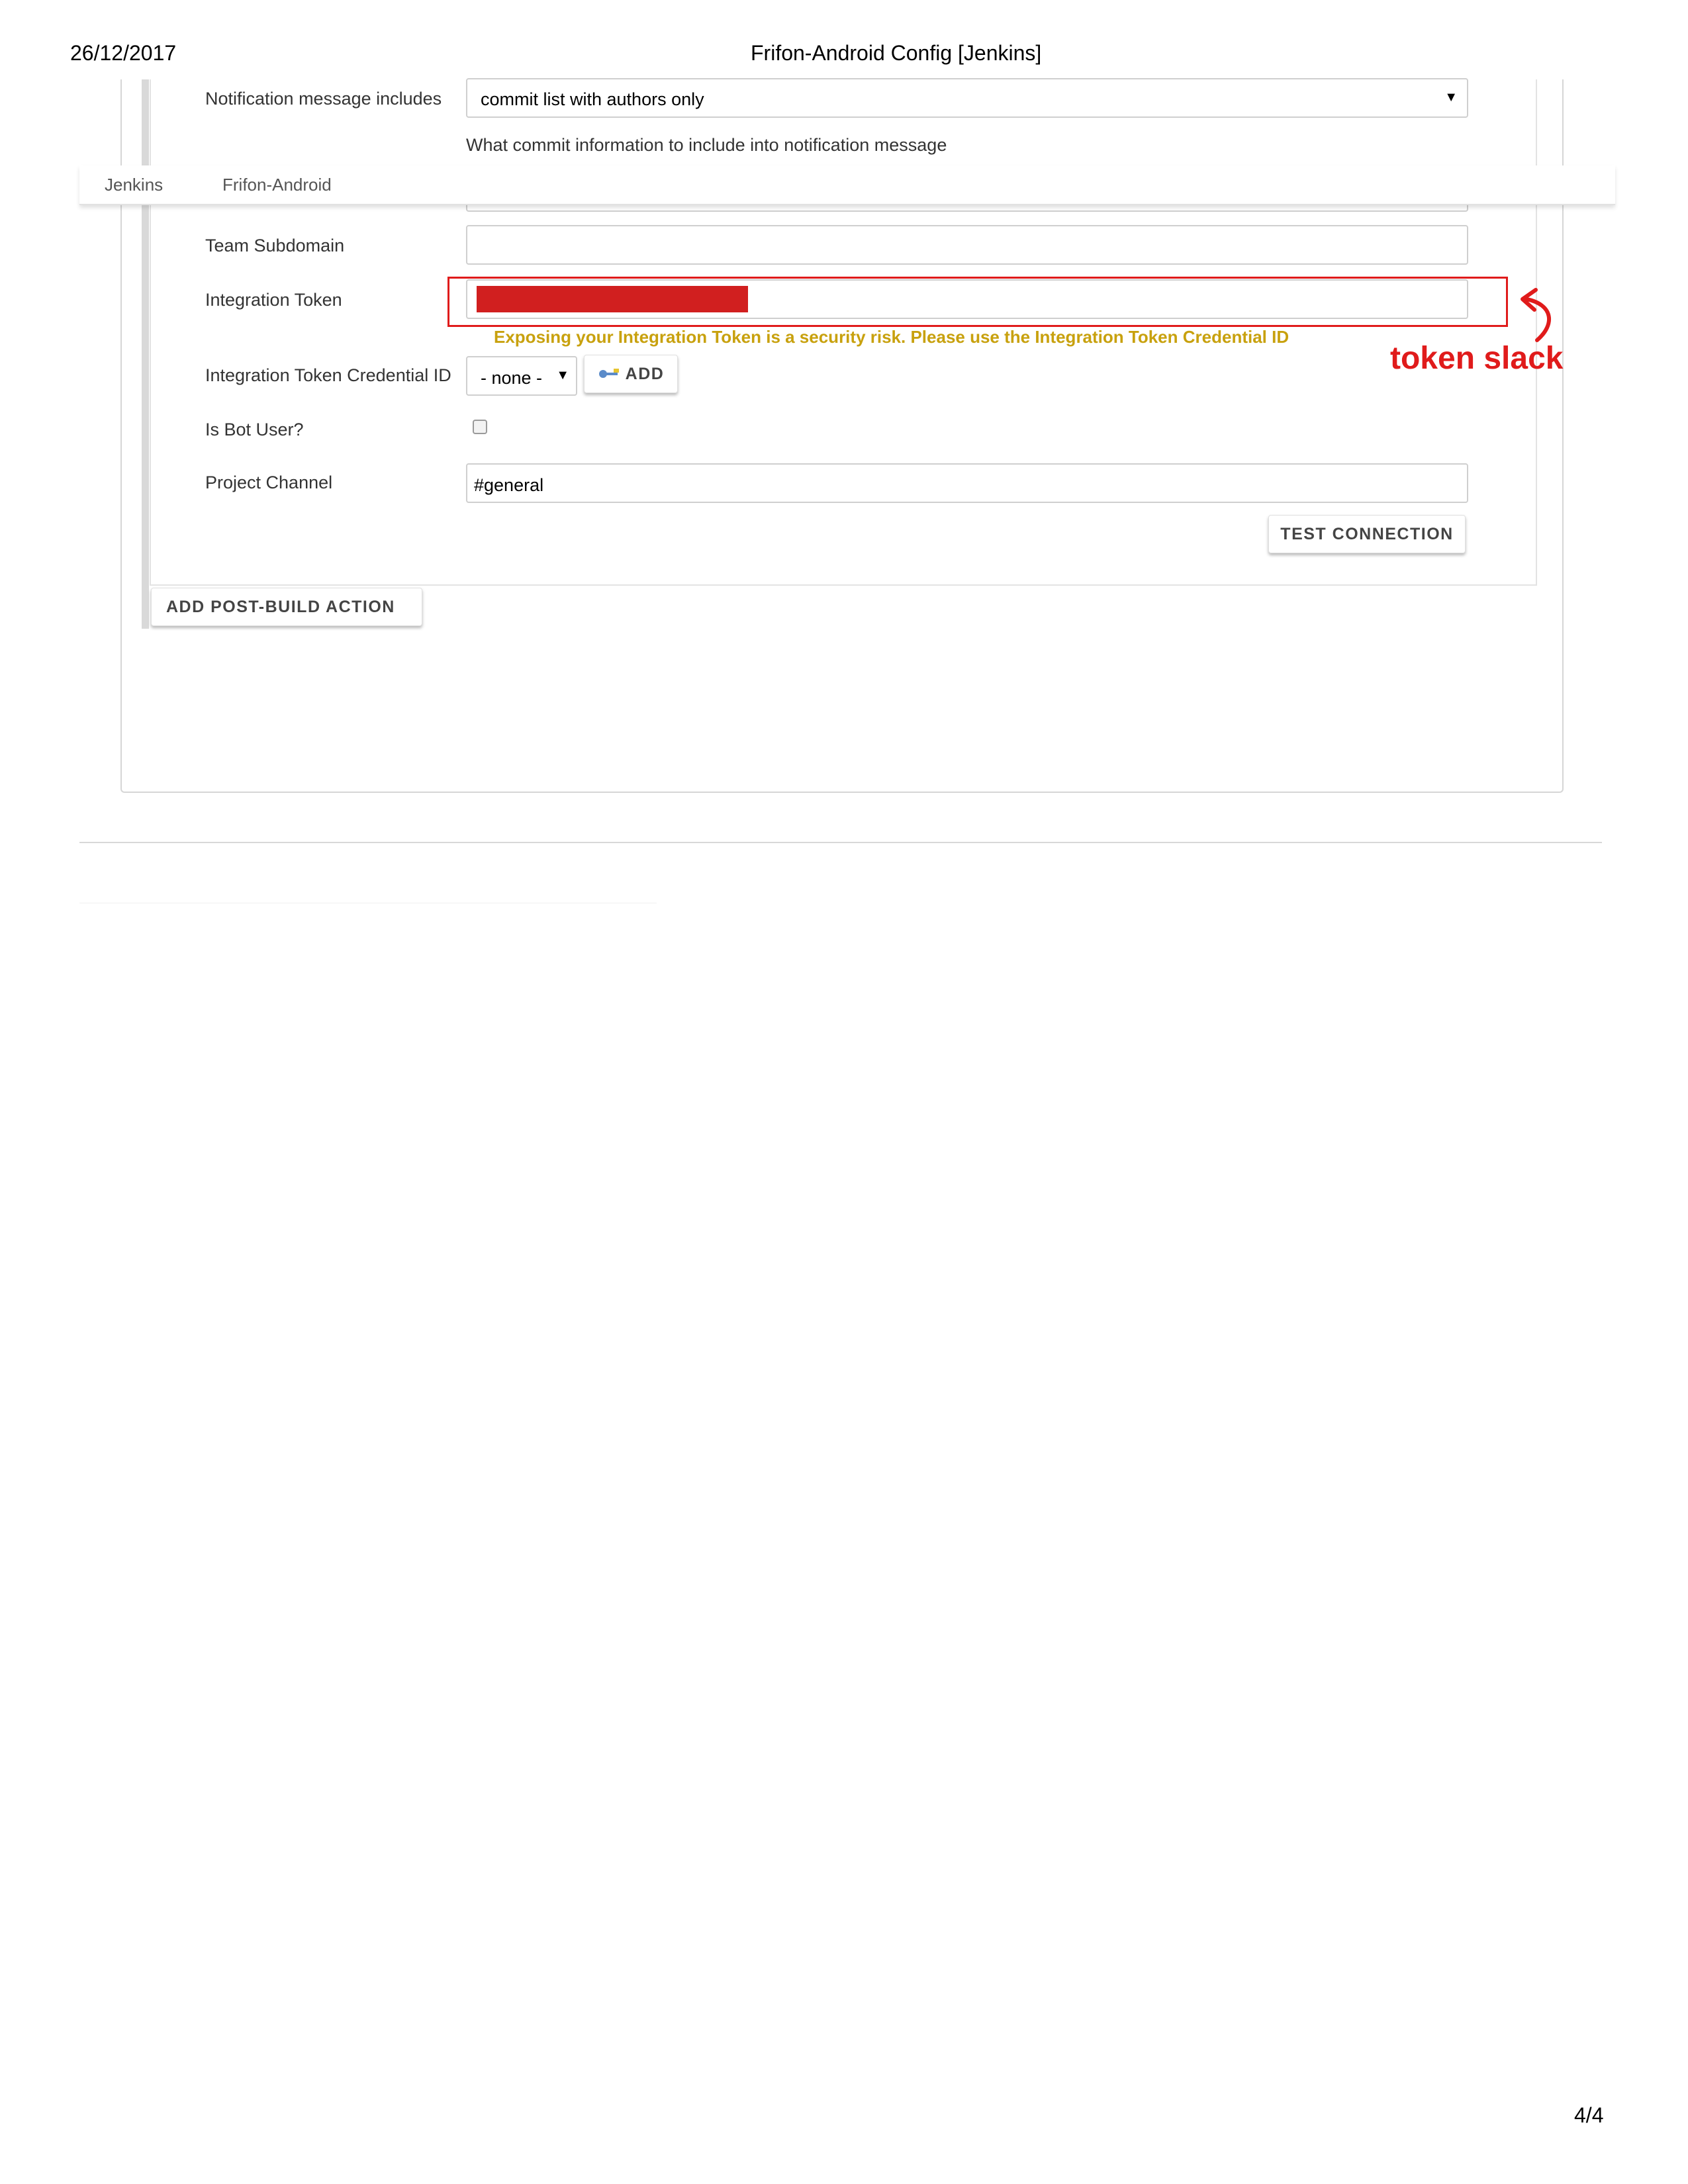 The image size is (1688, 2184). Describe the element at coordinates (967, 98) in the screenshot. I see `notification-select: commit list with authors only ▼` at that location.